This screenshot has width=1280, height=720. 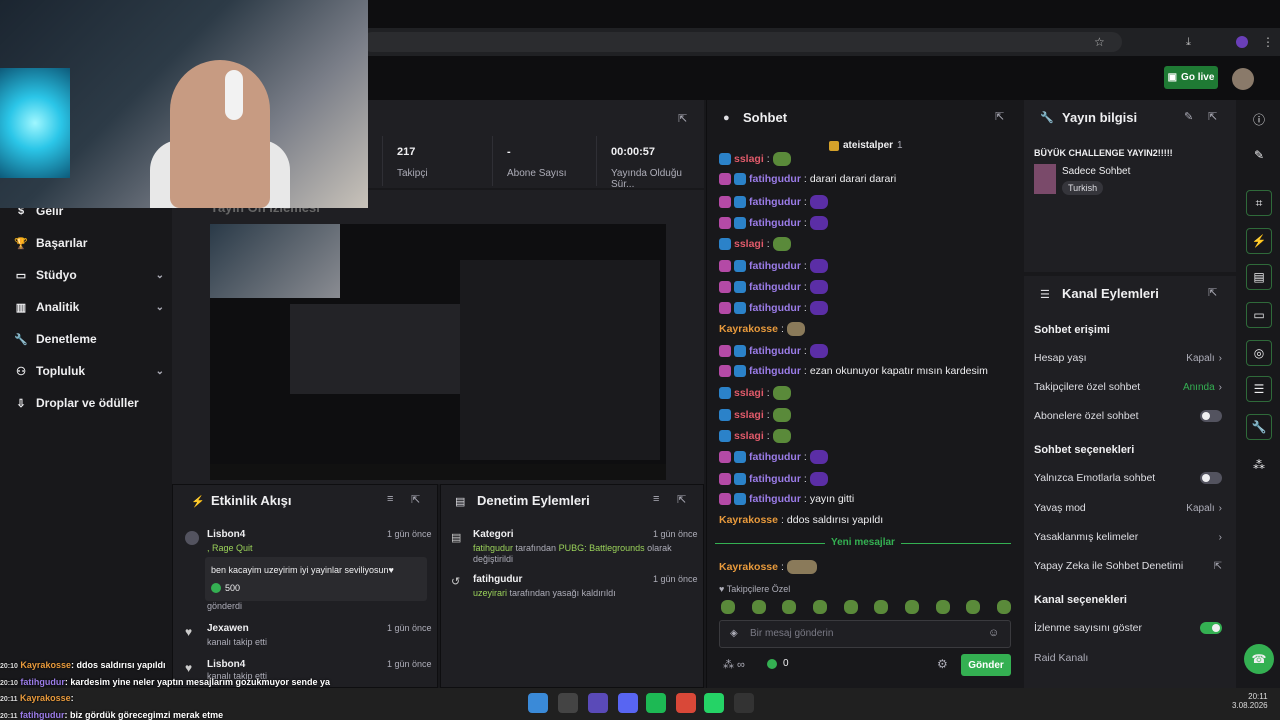 What do you see at coordinates (1268, 42) in the screenshot?
I see `menu-dots-icon: ⋮` at bounding box center [1268, 42].